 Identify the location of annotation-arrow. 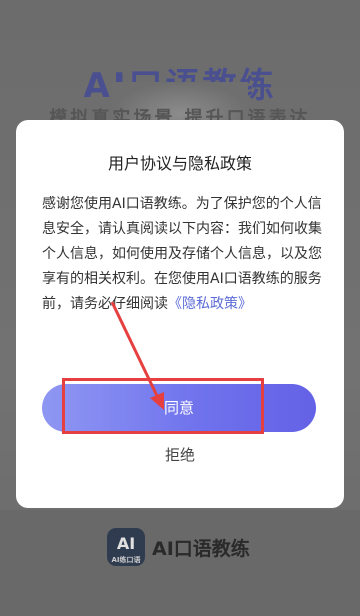
(137, 355).